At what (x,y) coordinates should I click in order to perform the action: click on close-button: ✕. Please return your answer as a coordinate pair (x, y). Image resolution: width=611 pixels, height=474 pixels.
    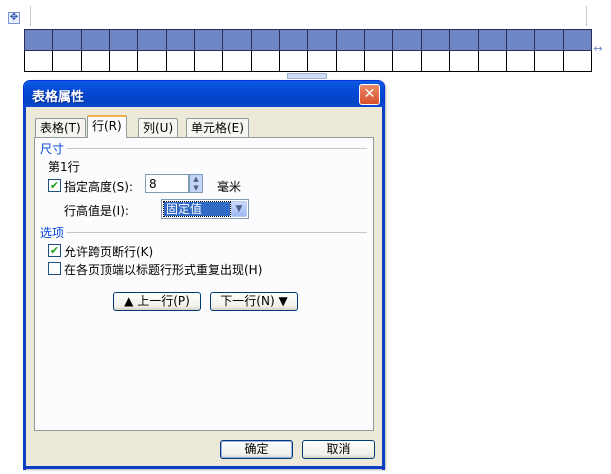
    Looking at the image, I should click on (369, 94).